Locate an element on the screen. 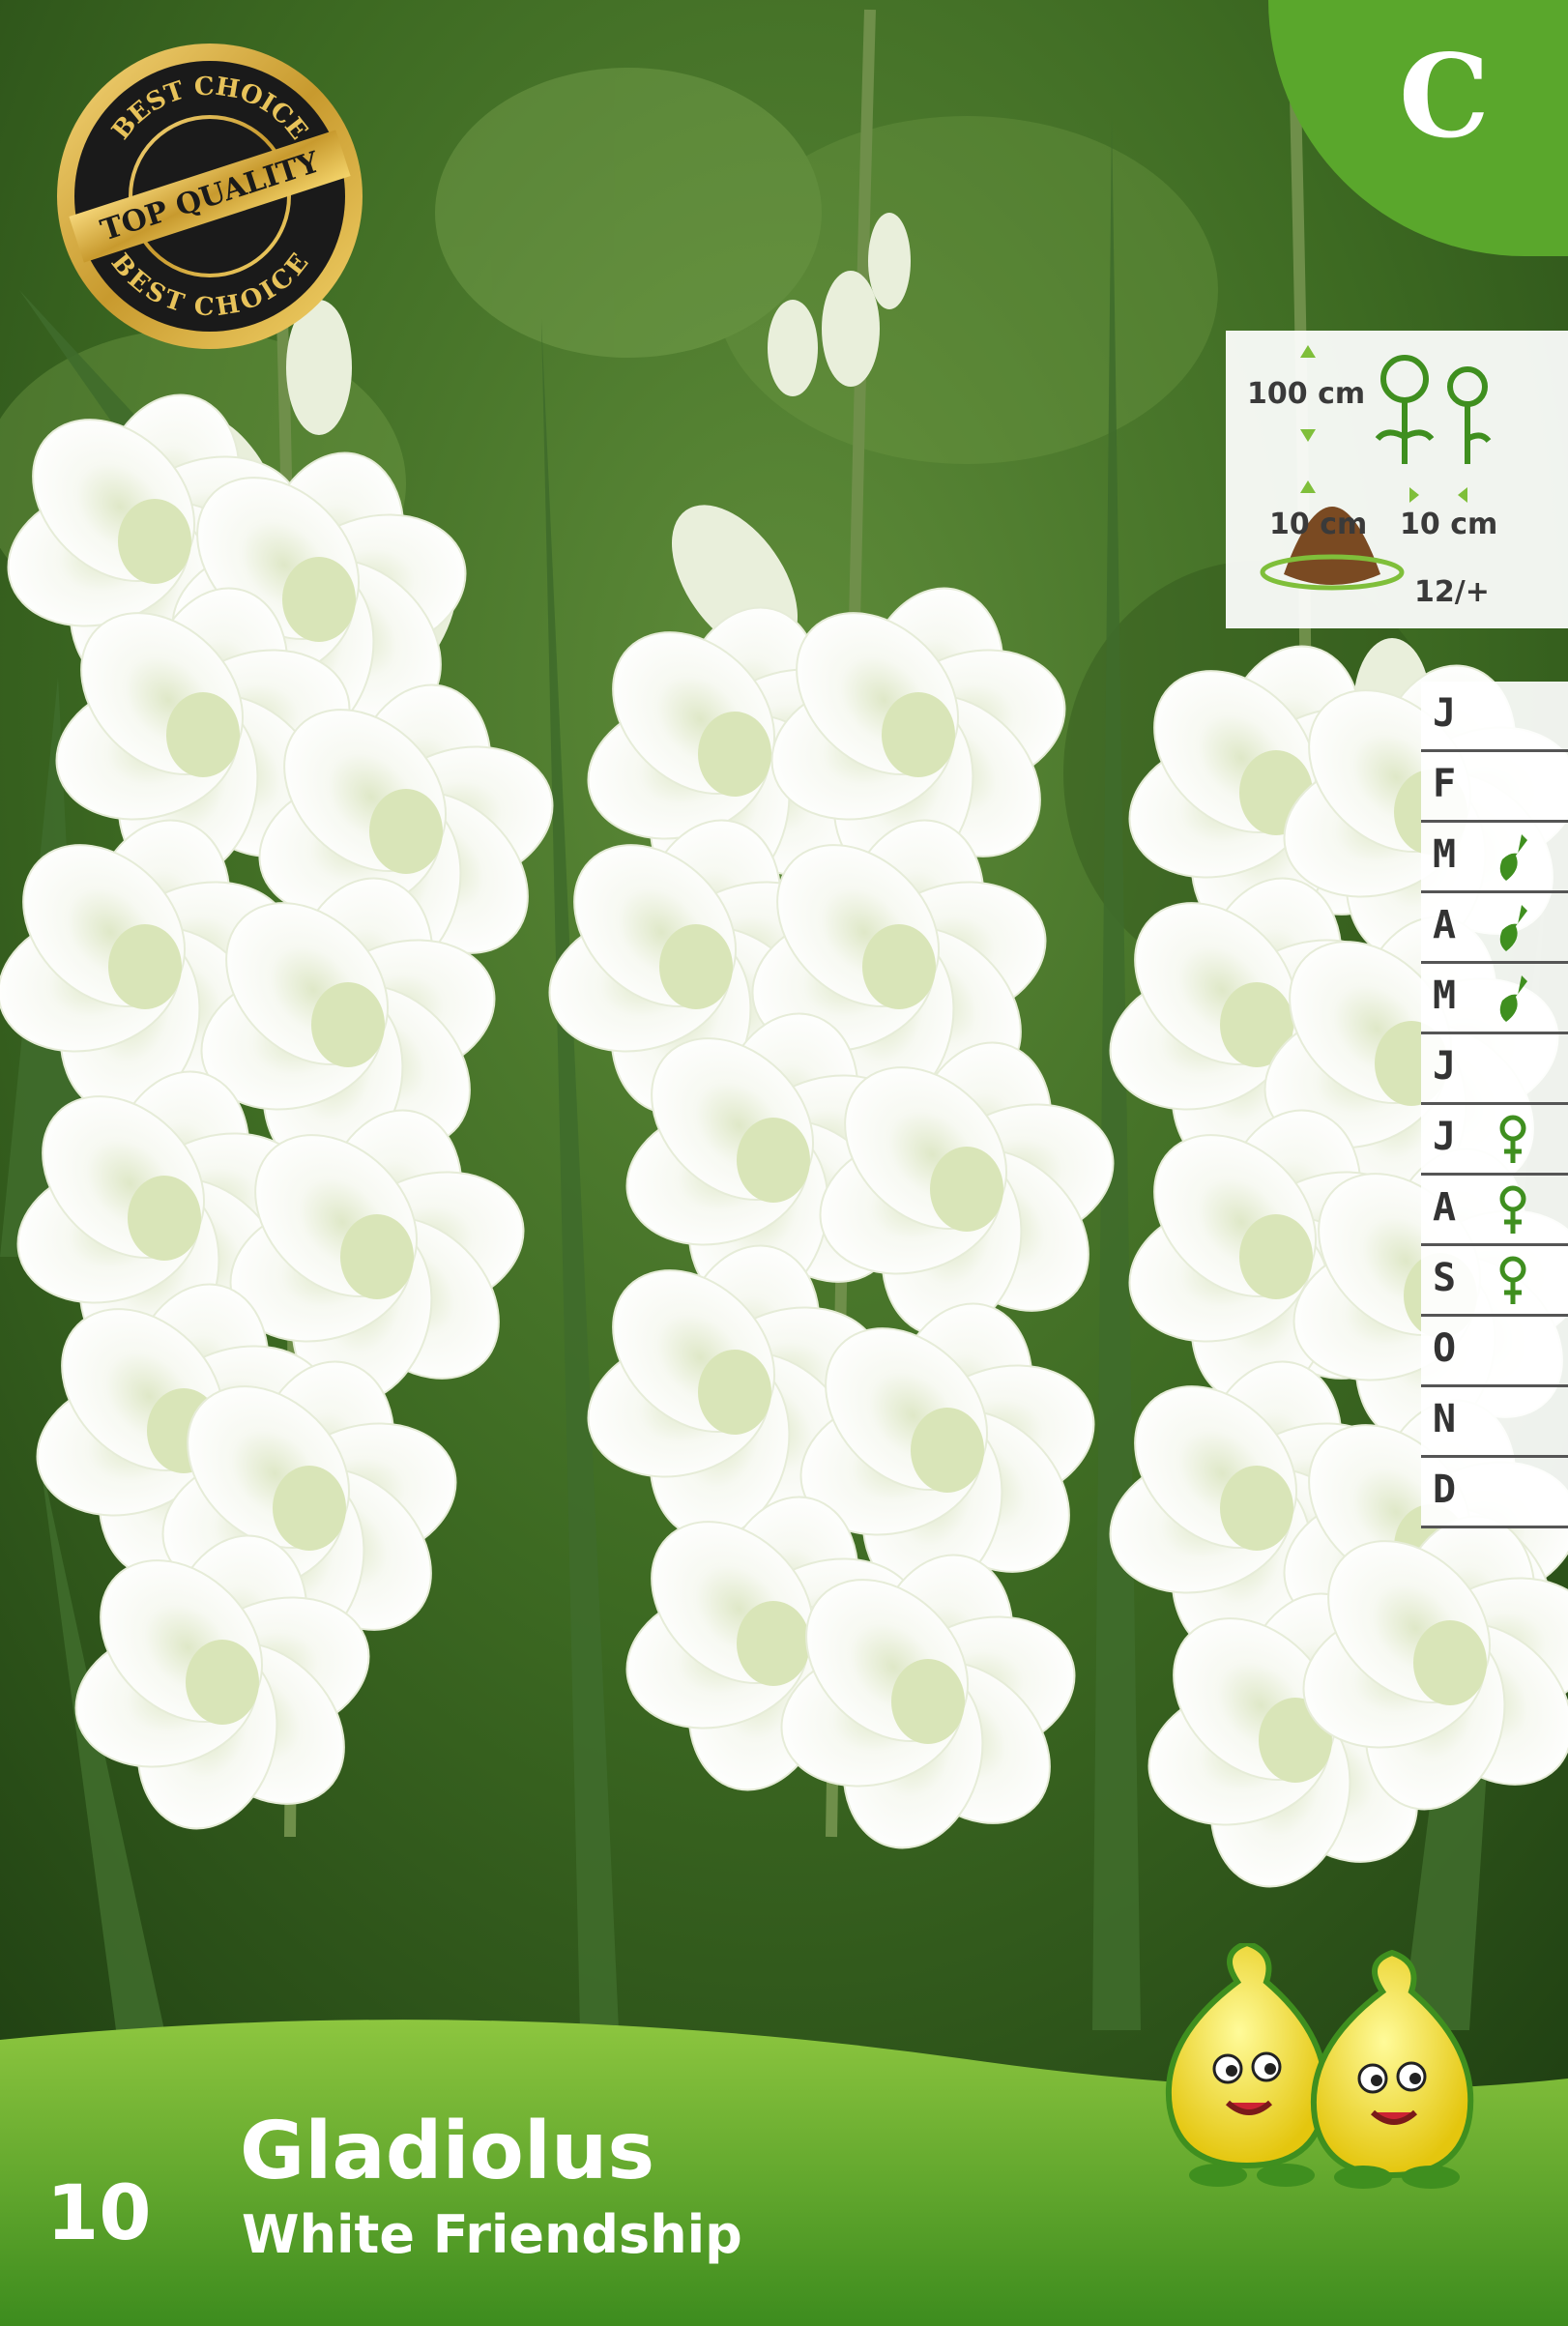  calendar-month-row: N is located at coordinates (1494, 1422).